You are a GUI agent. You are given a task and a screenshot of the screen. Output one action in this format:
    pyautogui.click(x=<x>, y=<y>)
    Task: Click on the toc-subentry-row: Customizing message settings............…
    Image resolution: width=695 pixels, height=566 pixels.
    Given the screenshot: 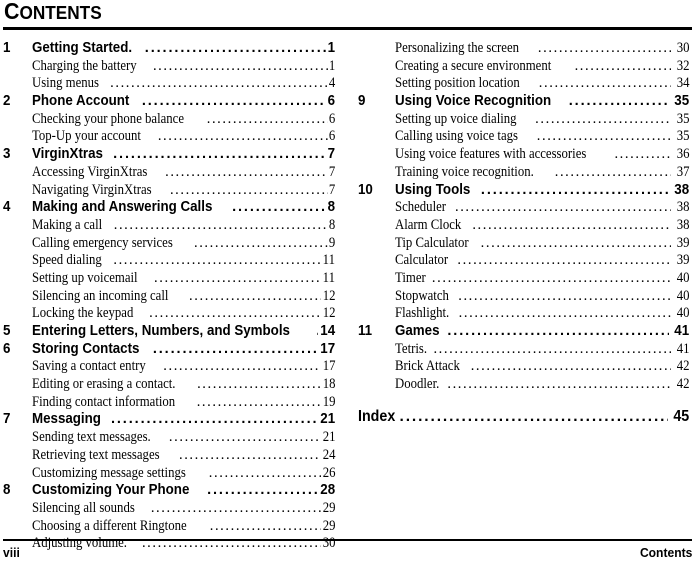 What is the action you would take?
    pyautogui.click(x=169, y=474)
    